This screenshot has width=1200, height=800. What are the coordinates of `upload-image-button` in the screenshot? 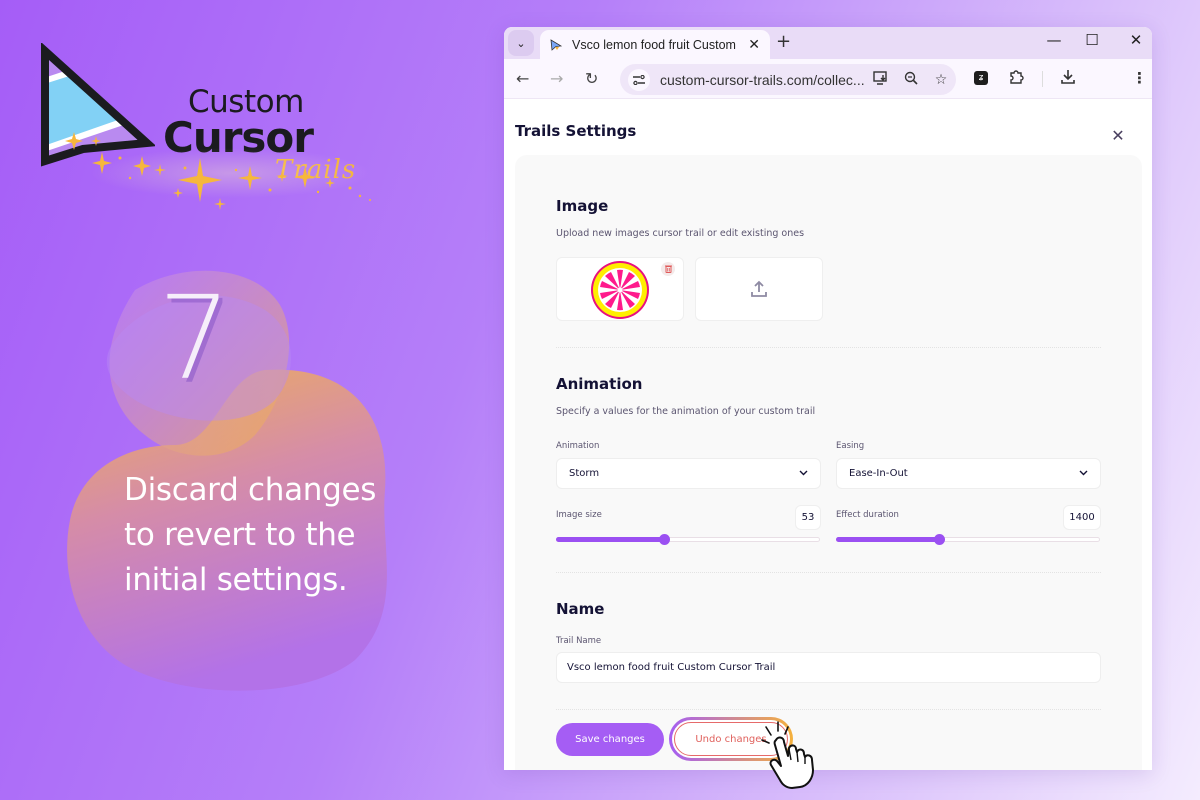 It's located at (759, 289).